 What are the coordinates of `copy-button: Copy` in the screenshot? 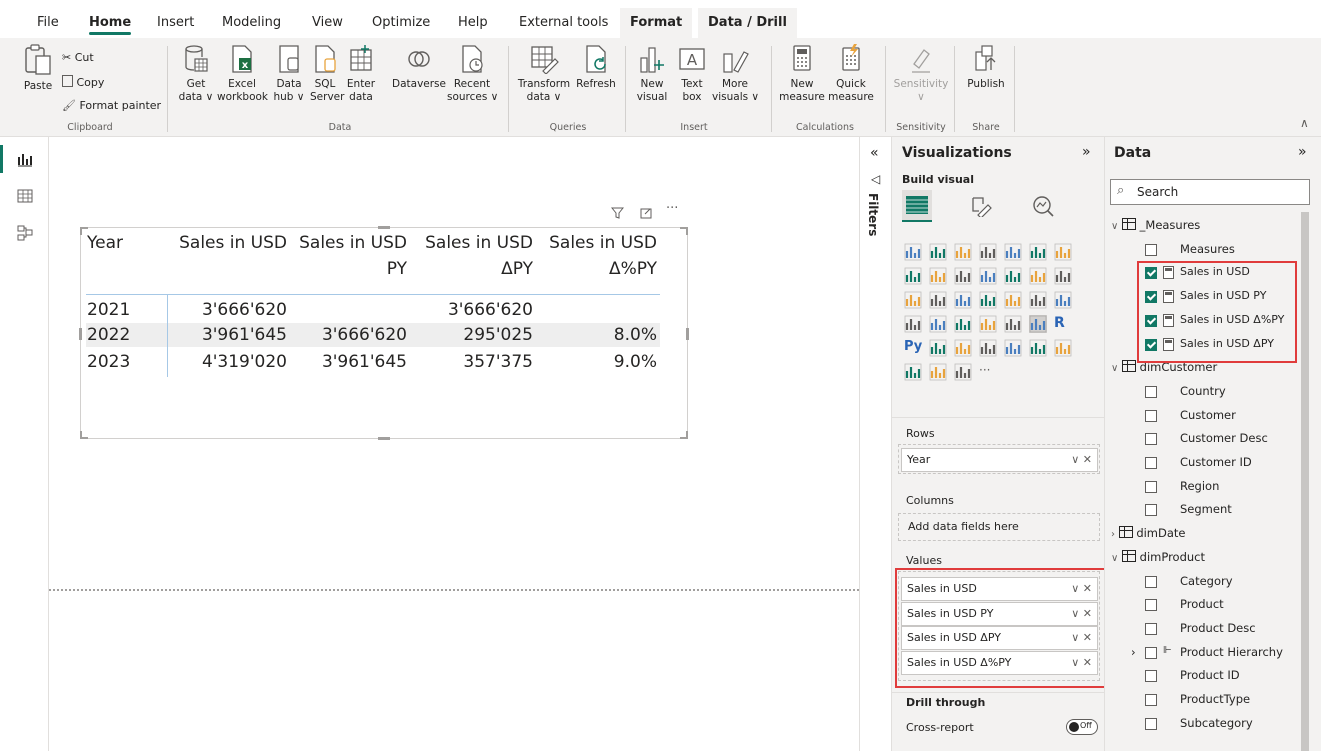 It's located at (83, 82).